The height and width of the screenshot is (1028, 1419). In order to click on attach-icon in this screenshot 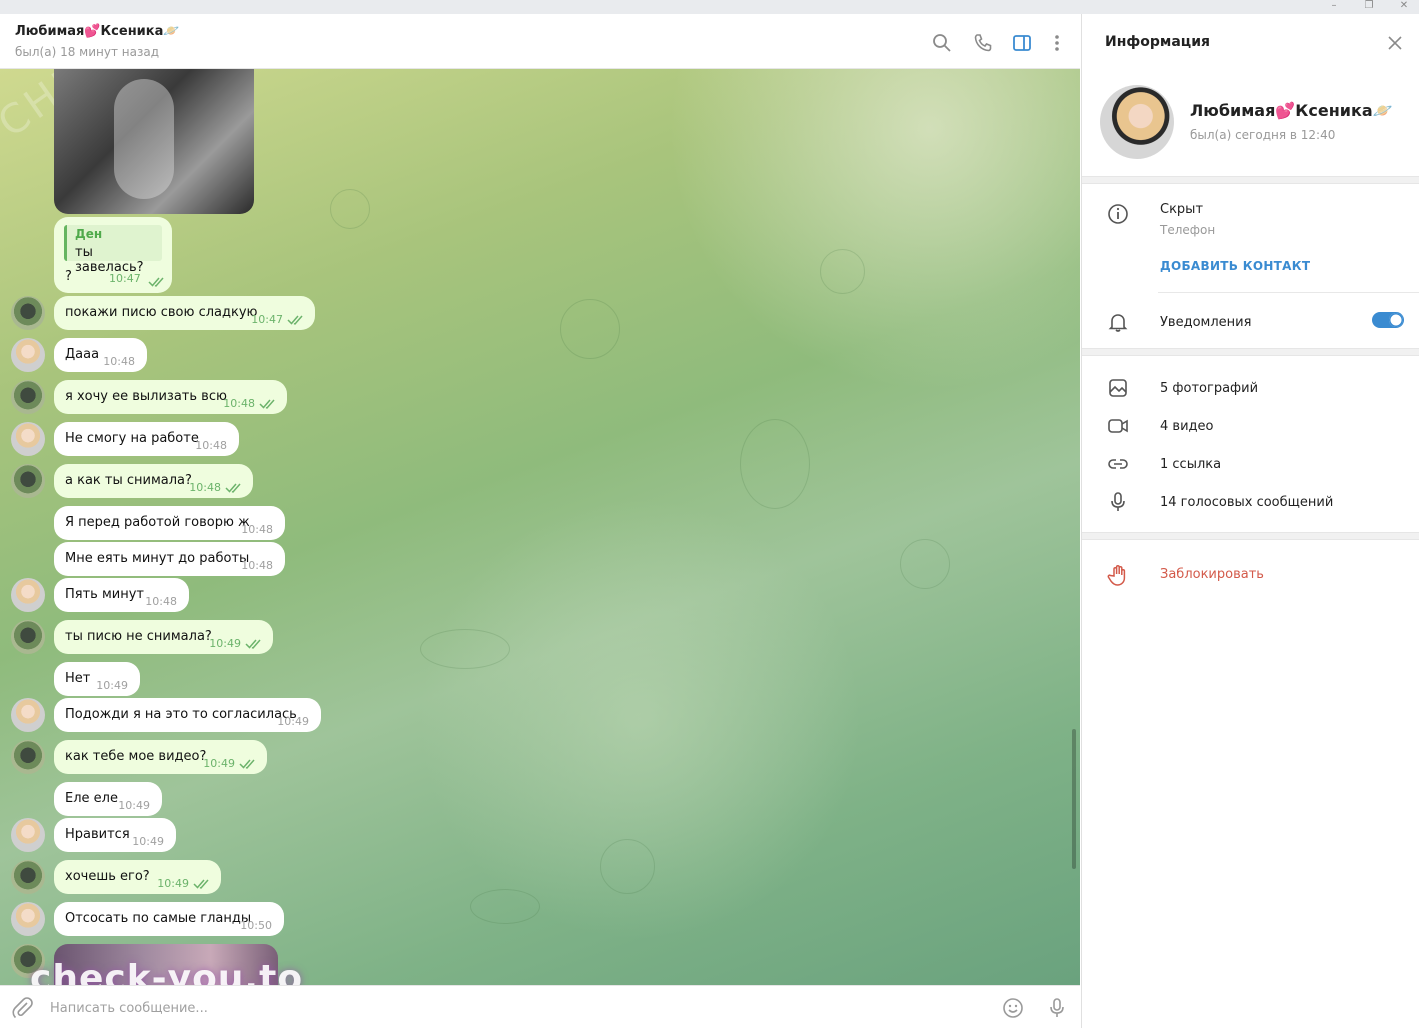, I will do `click(22, 1008)`.